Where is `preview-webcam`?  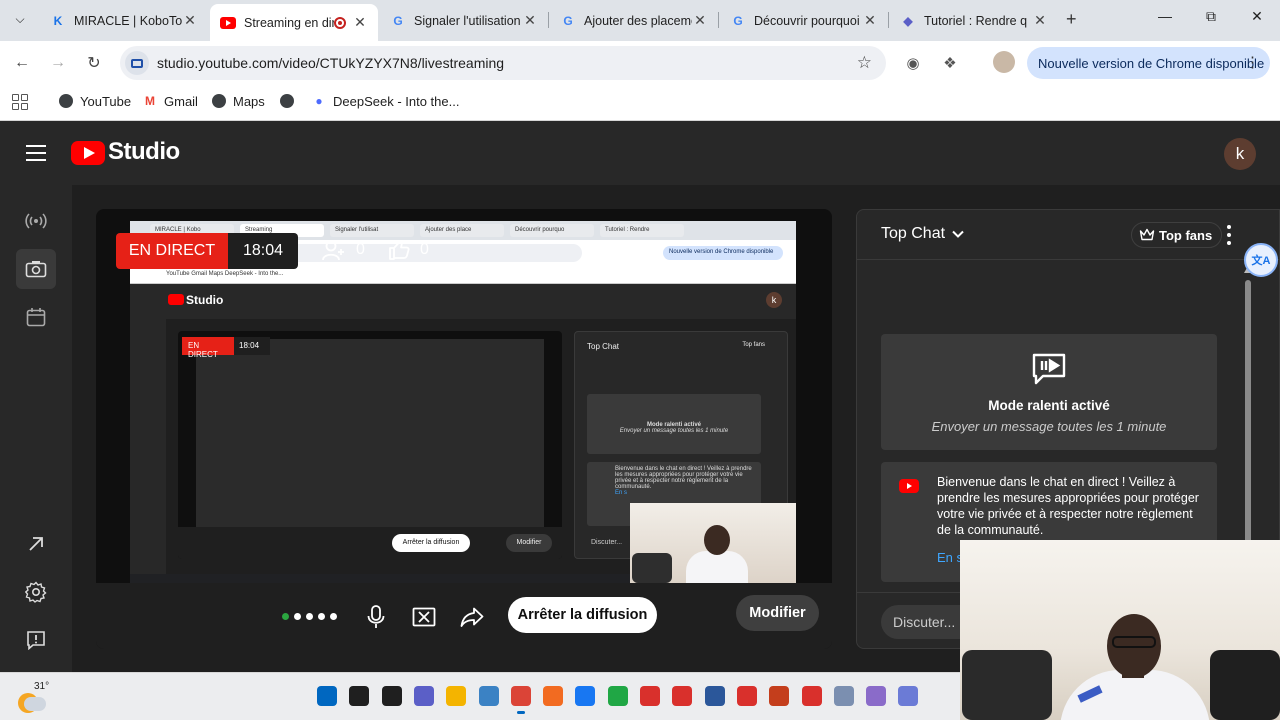 preview-webcam is located at coordinates (713, 543).